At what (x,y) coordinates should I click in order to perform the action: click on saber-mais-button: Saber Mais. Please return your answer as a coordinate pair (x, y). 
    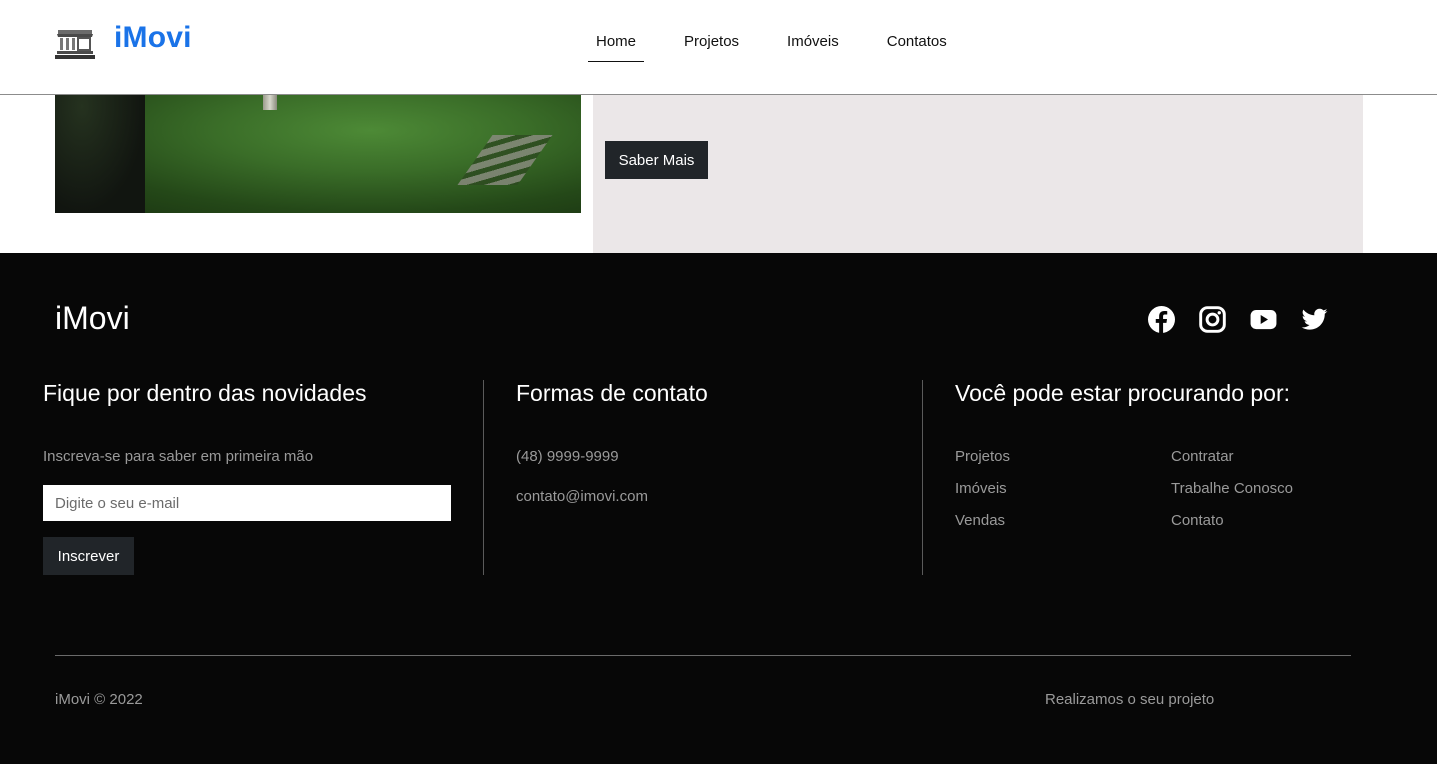
    Looking at the image, I should click on (656, 160).